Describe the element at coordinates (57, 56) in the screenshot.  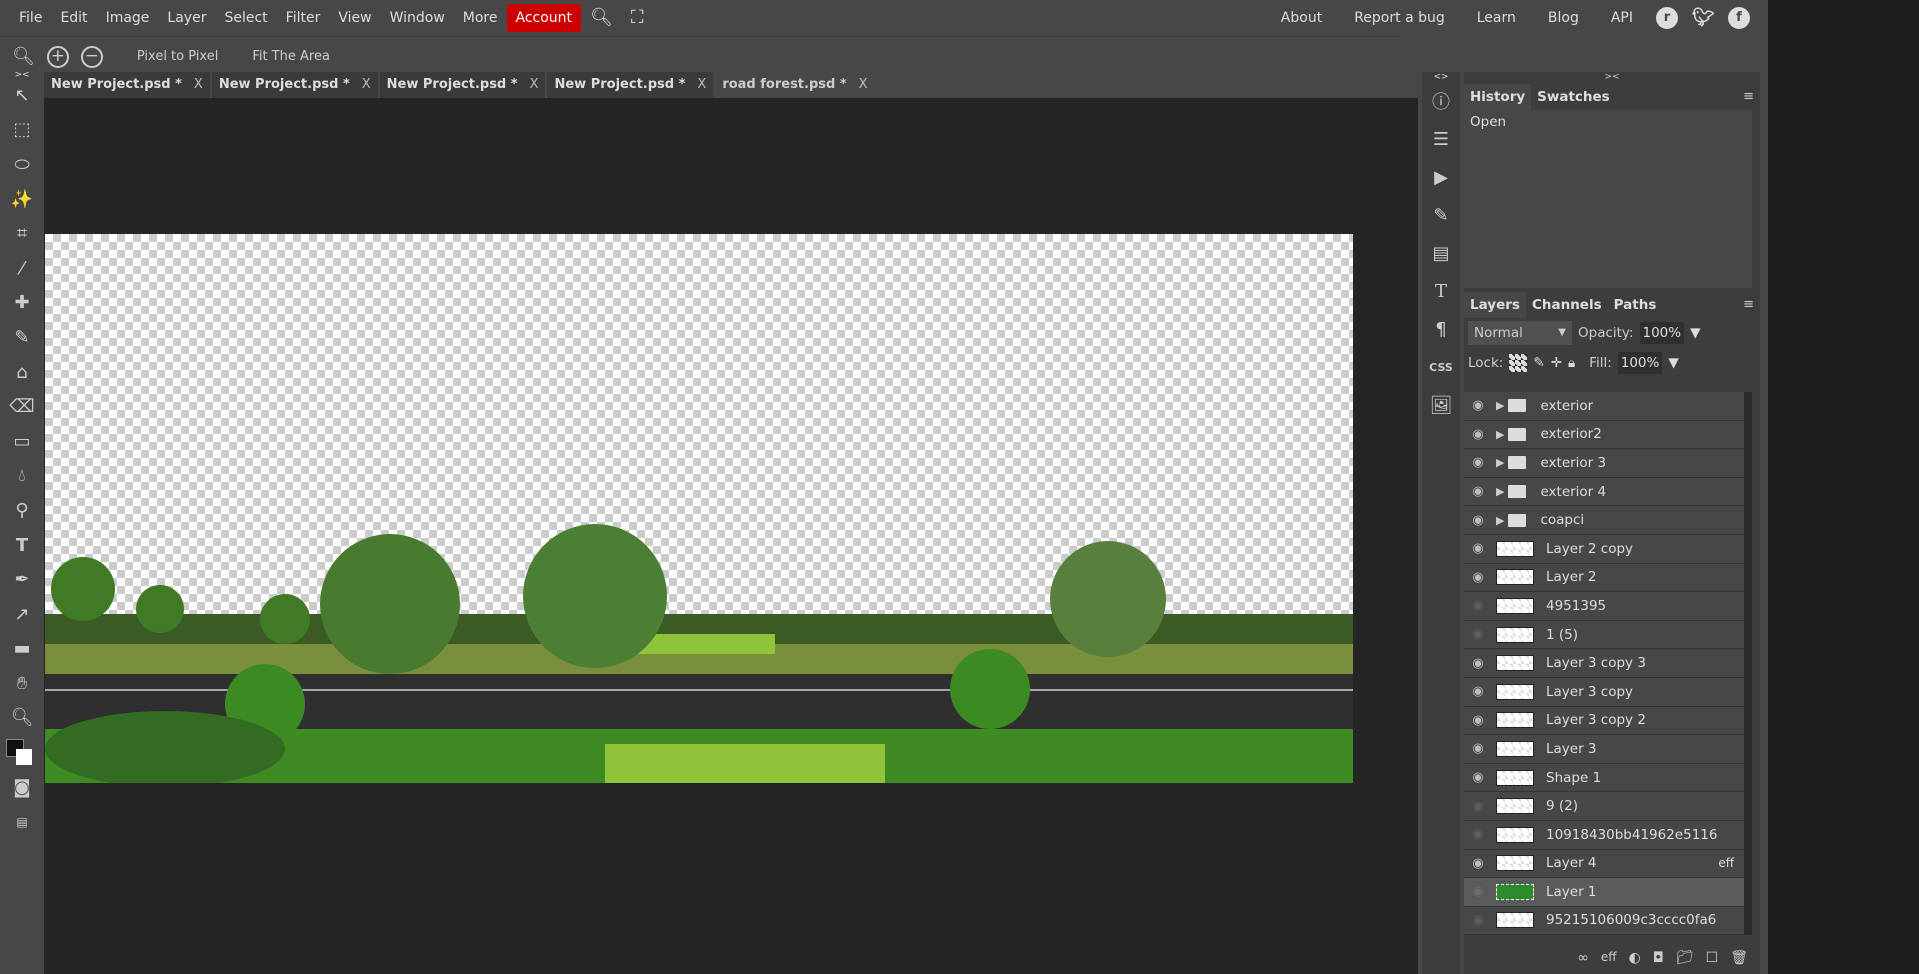
I see `zoom-in-button: +` at that location.